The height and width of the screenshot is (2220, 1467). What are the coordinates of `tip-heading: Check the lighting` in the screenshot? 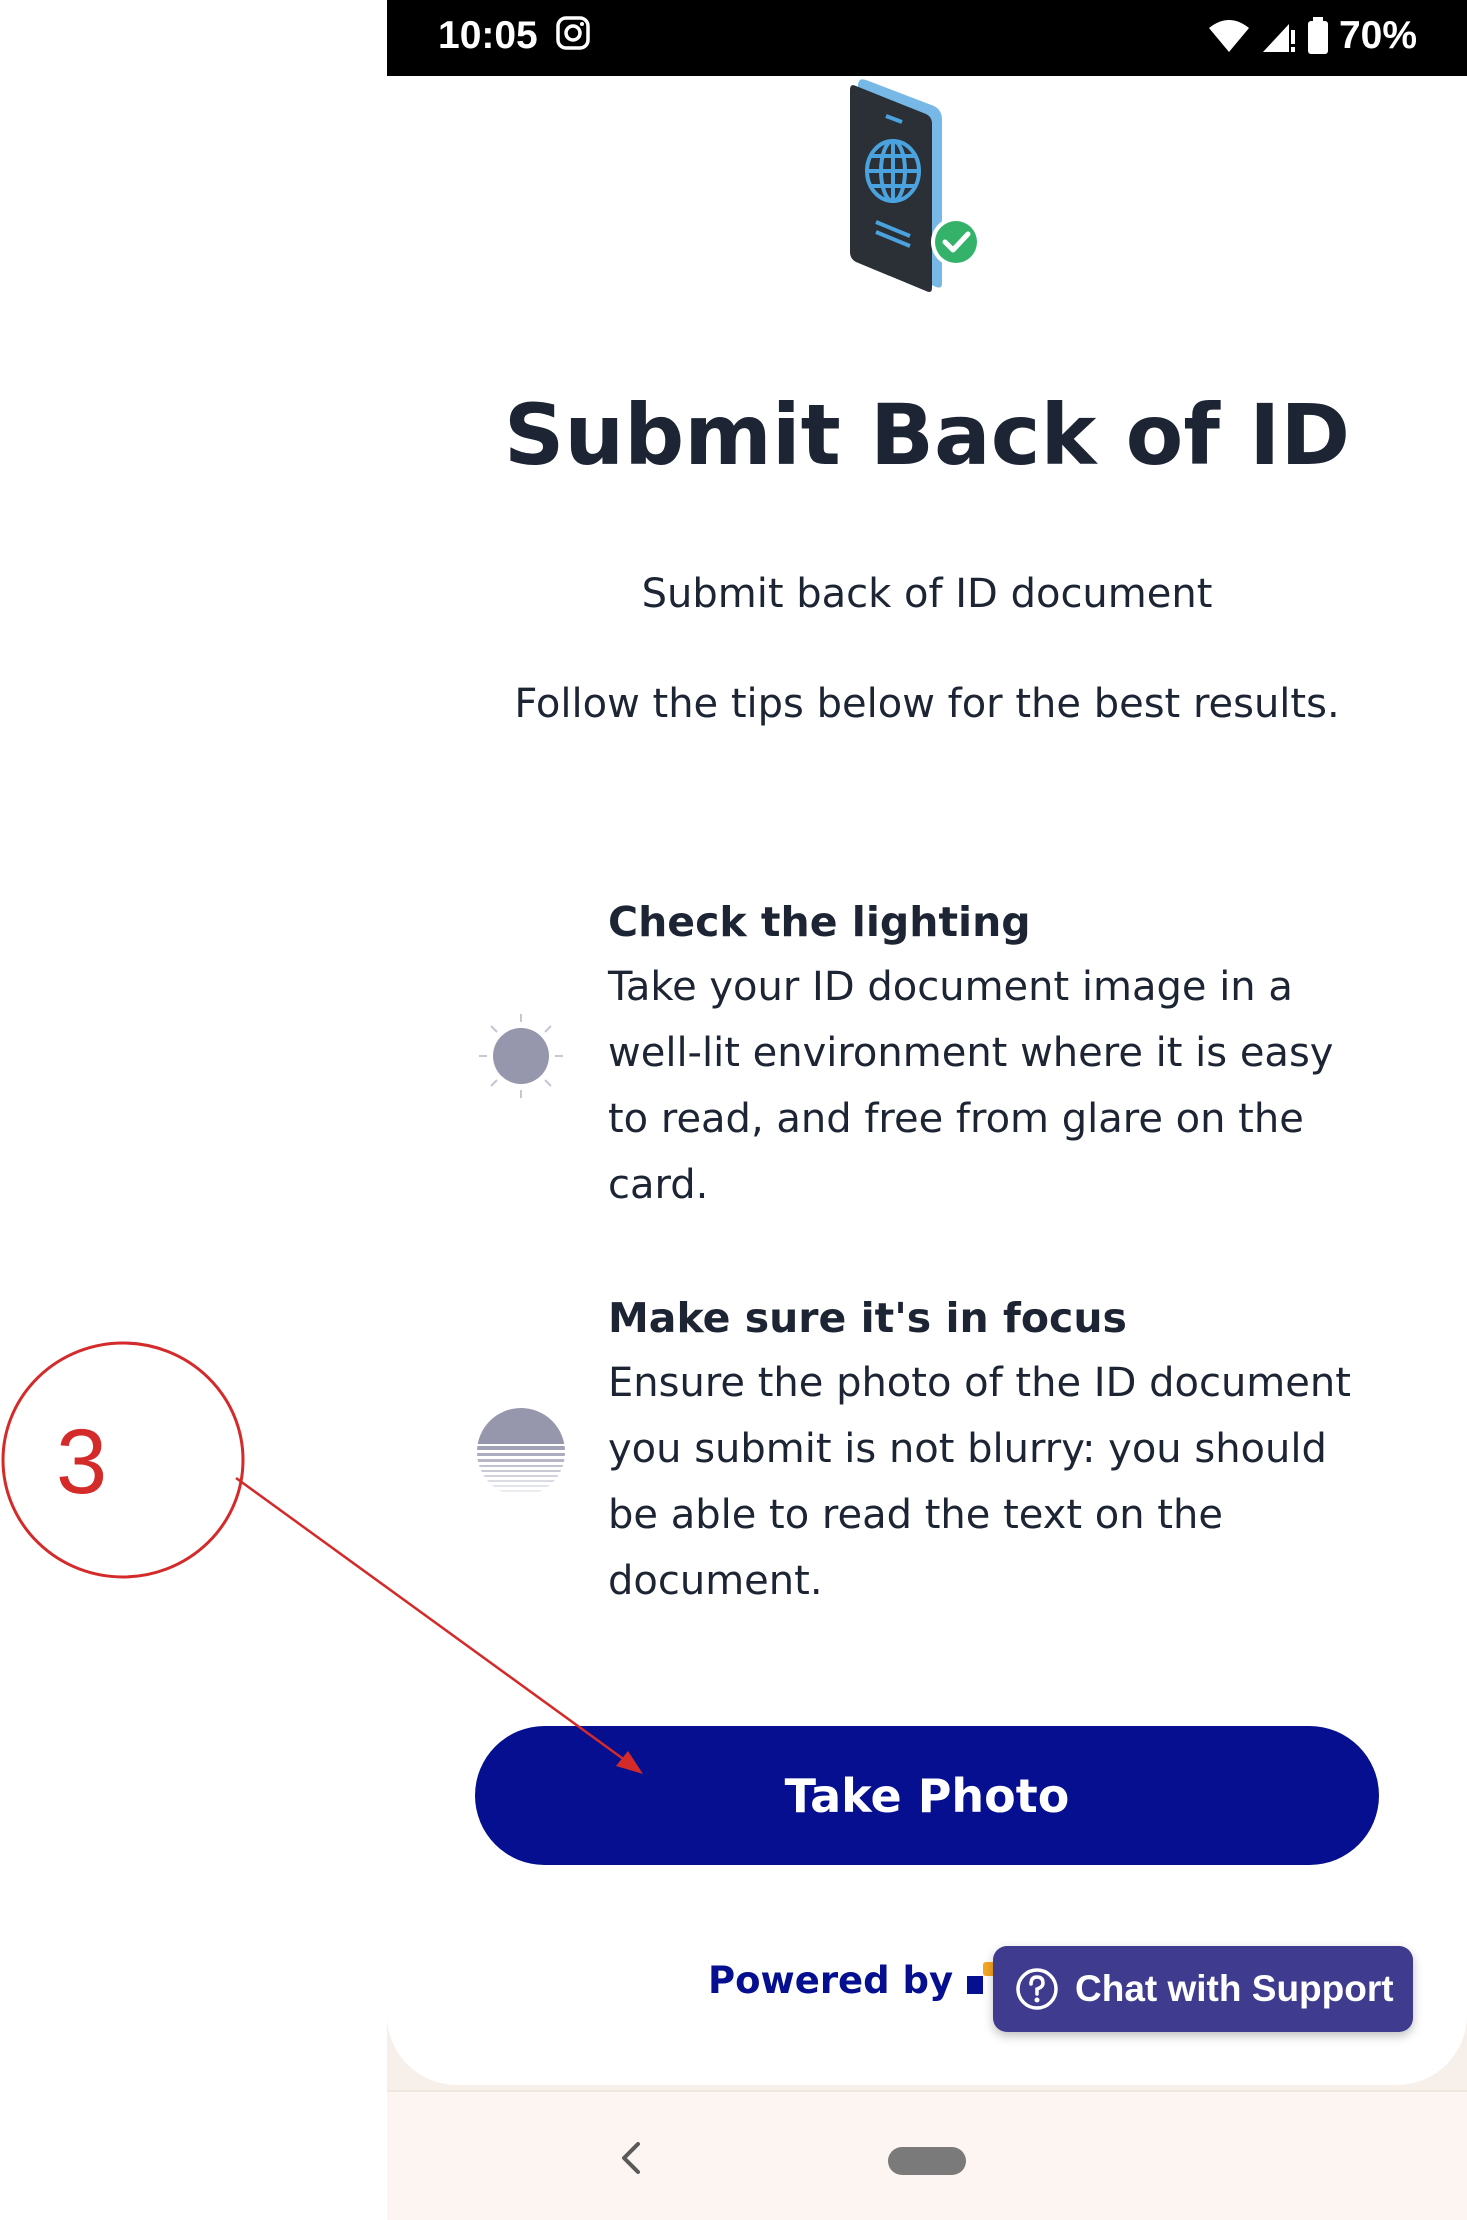 It's located at (819, 922).